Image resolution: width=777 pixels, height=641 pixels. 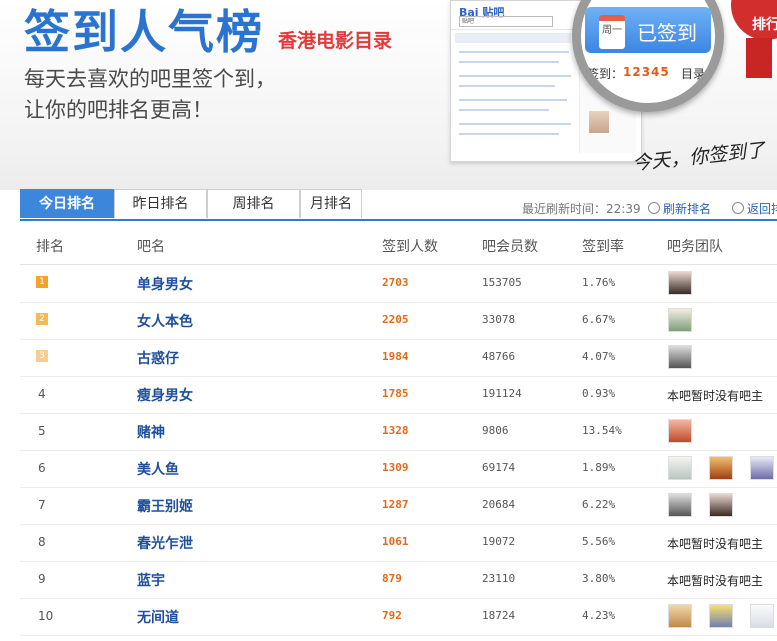 I want to click on signed-in-button: 周一 已签到, so click(x=648, y=30).